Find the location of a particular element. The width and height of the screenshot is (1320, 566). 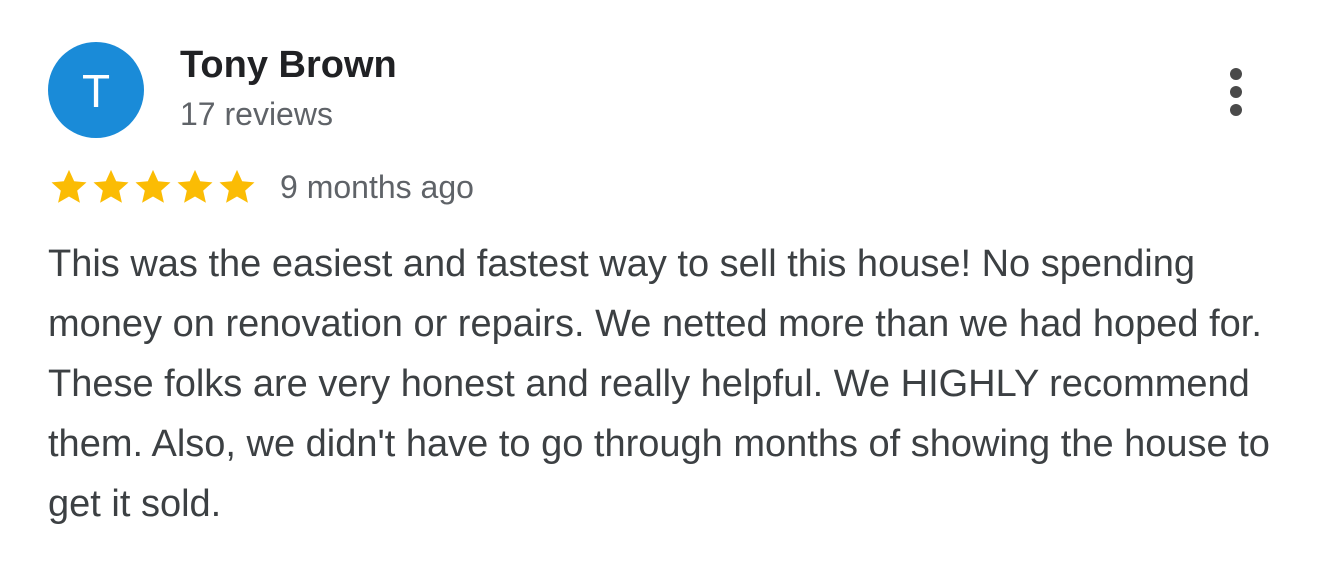

avatar-letter: T is located at coordinates (96, 91).